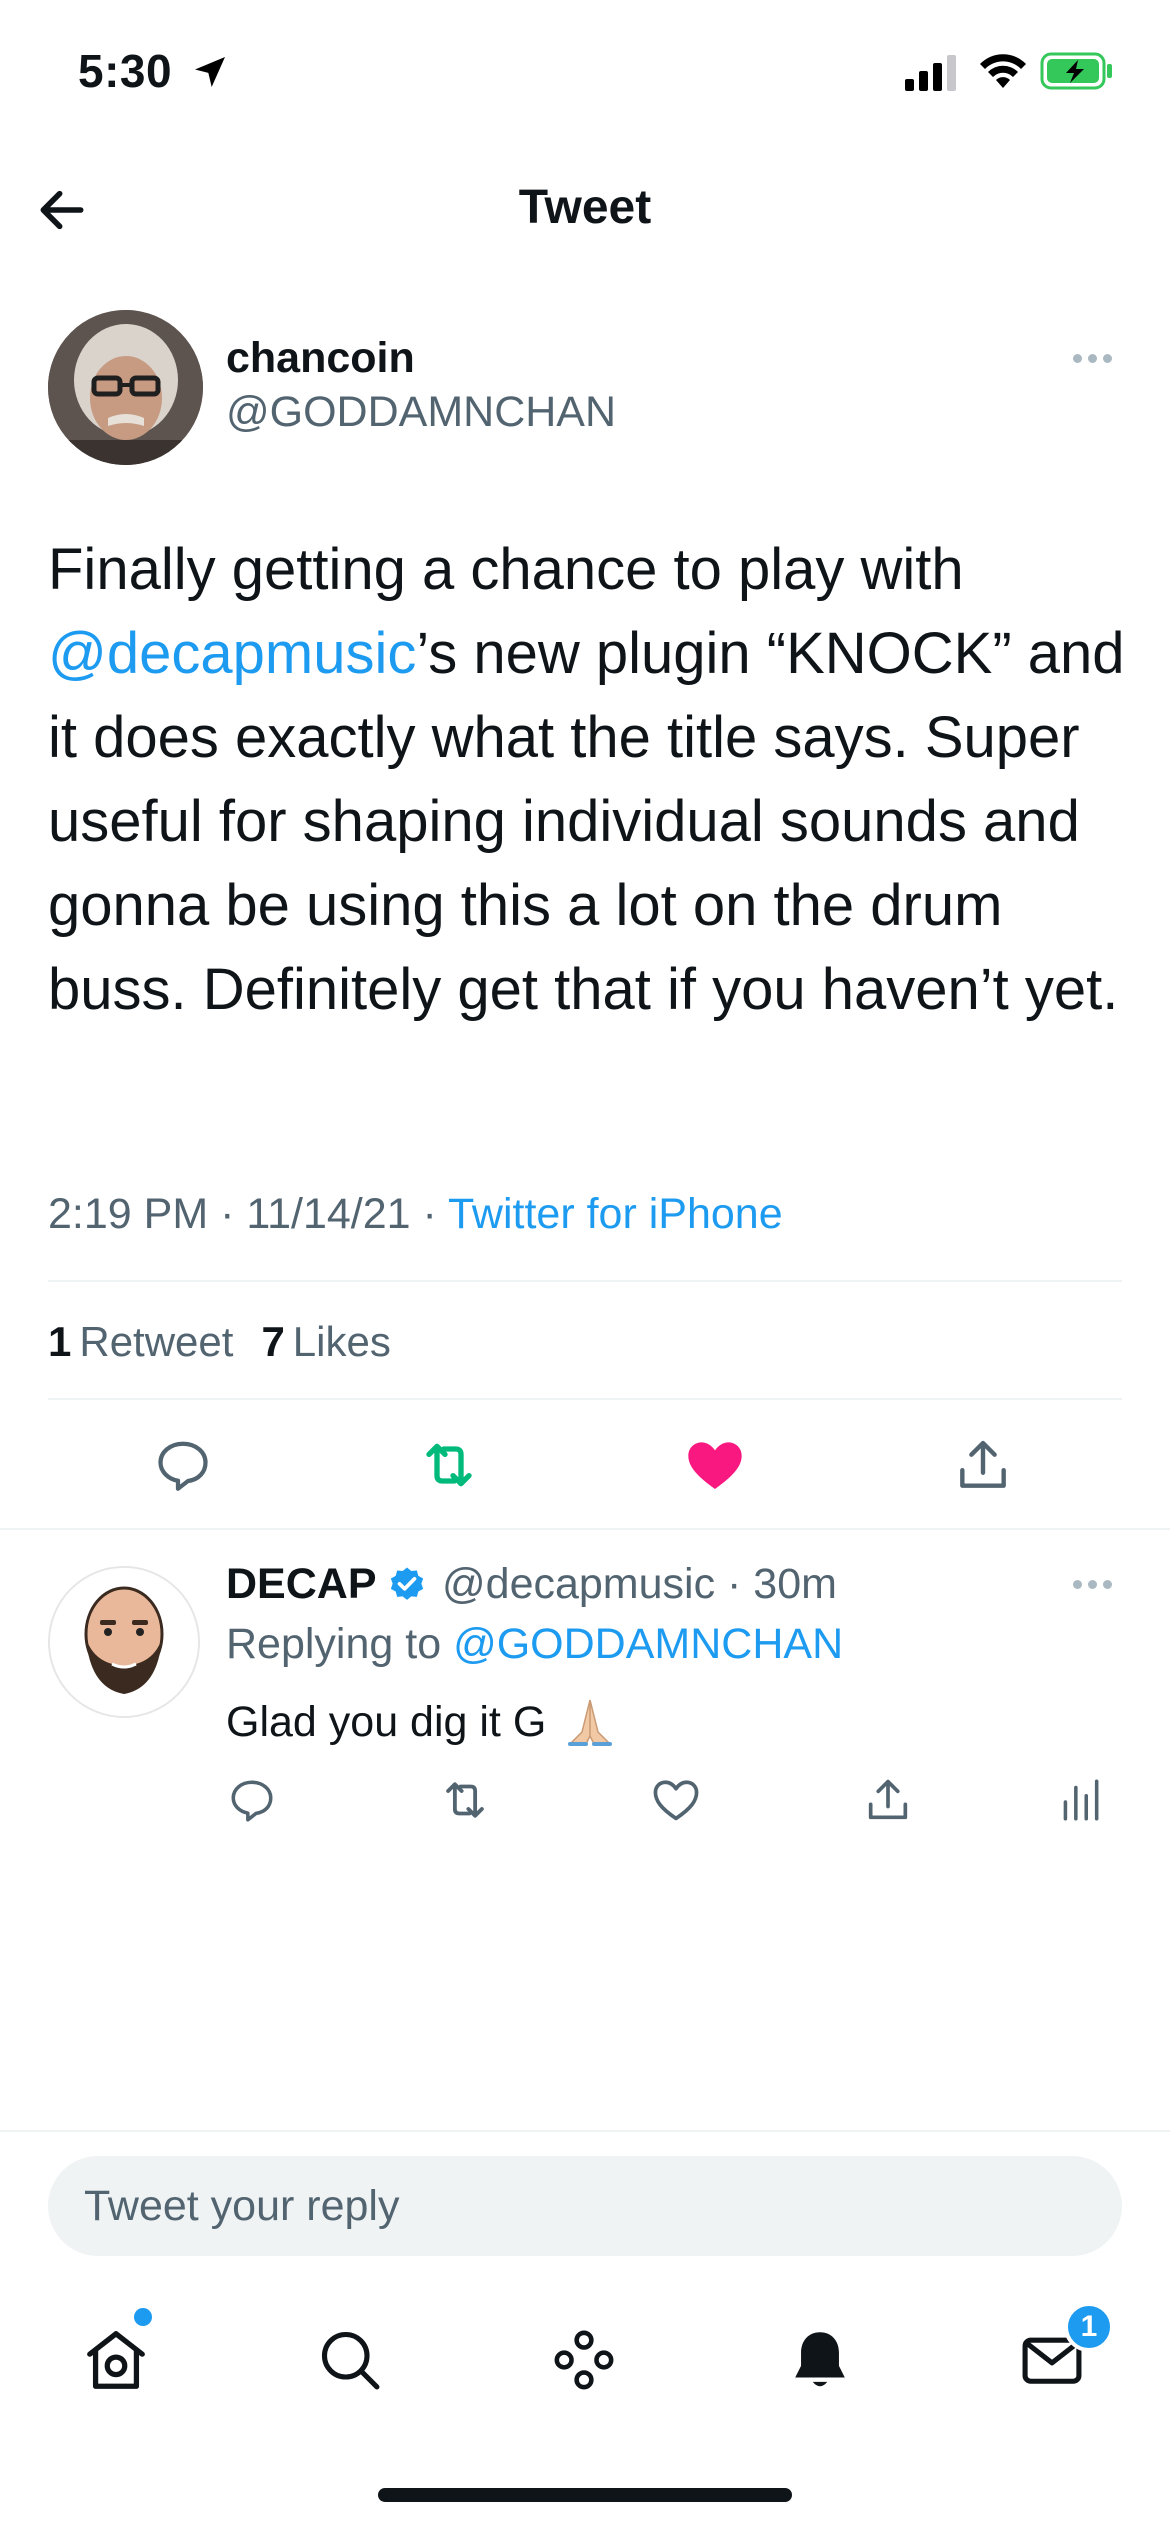  I want to click on location-arrow-icon, so click(210, 72).